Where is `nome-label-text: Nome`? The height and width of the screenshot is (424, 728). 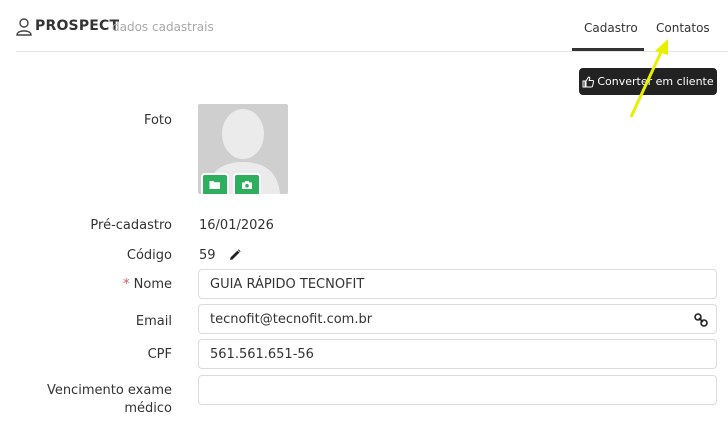 nome-label-text: Nome is located at coordinates (152, 284).